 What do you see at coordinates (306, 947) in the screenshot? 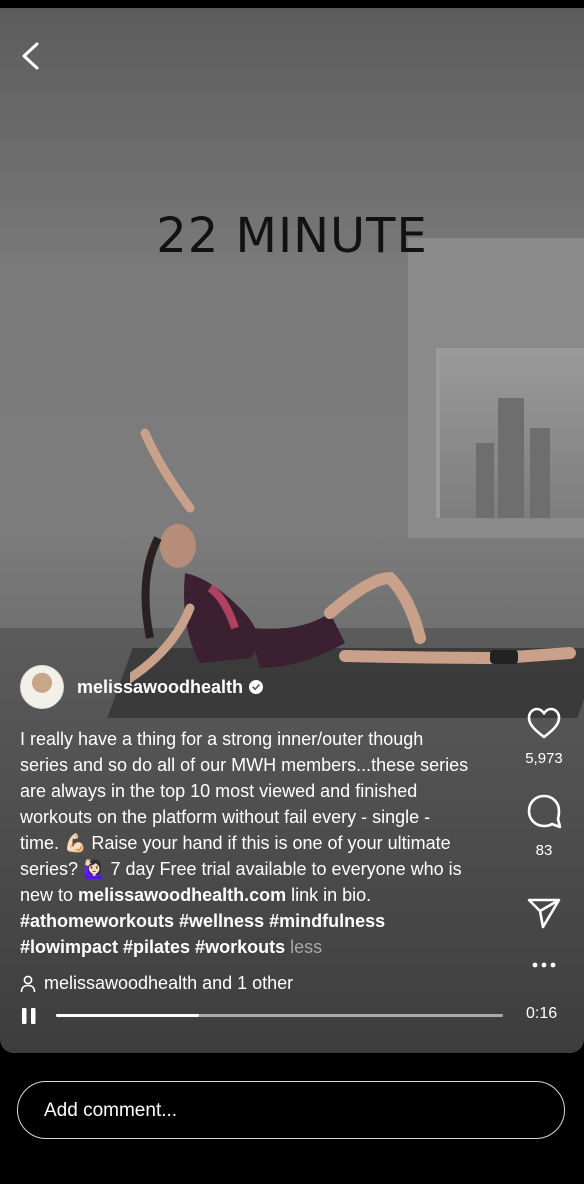
I see `less-link: less` at bounding box center [306, 947].